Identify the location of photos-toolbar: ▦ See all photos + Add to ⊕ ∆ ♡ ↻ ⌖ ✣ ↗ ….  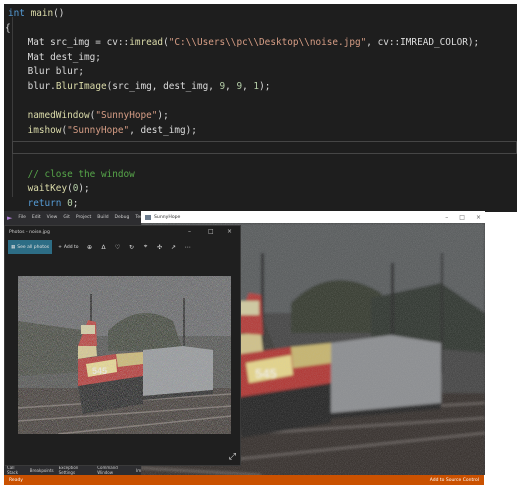
(122, 247).